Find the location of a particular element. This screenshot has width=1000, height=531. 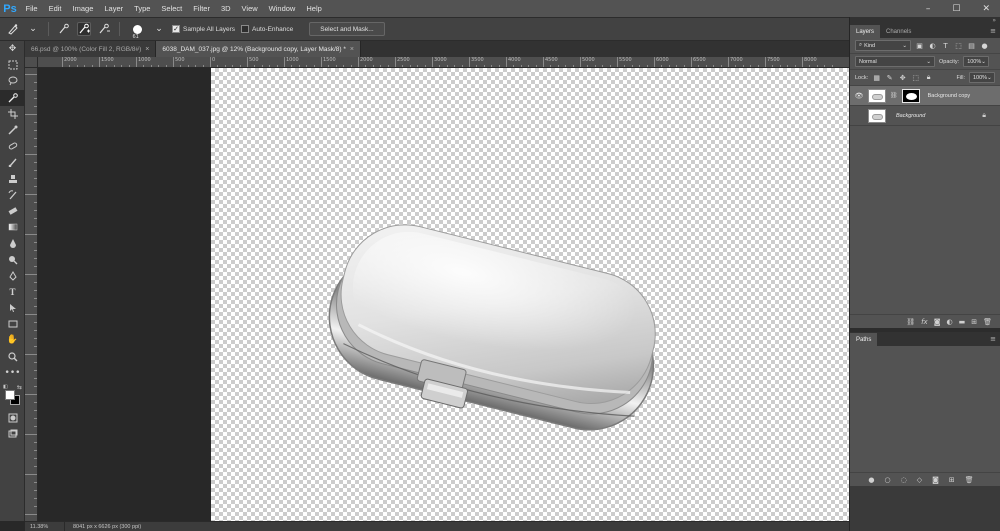

crop-tool-icon is located at coordinates (12, 114).